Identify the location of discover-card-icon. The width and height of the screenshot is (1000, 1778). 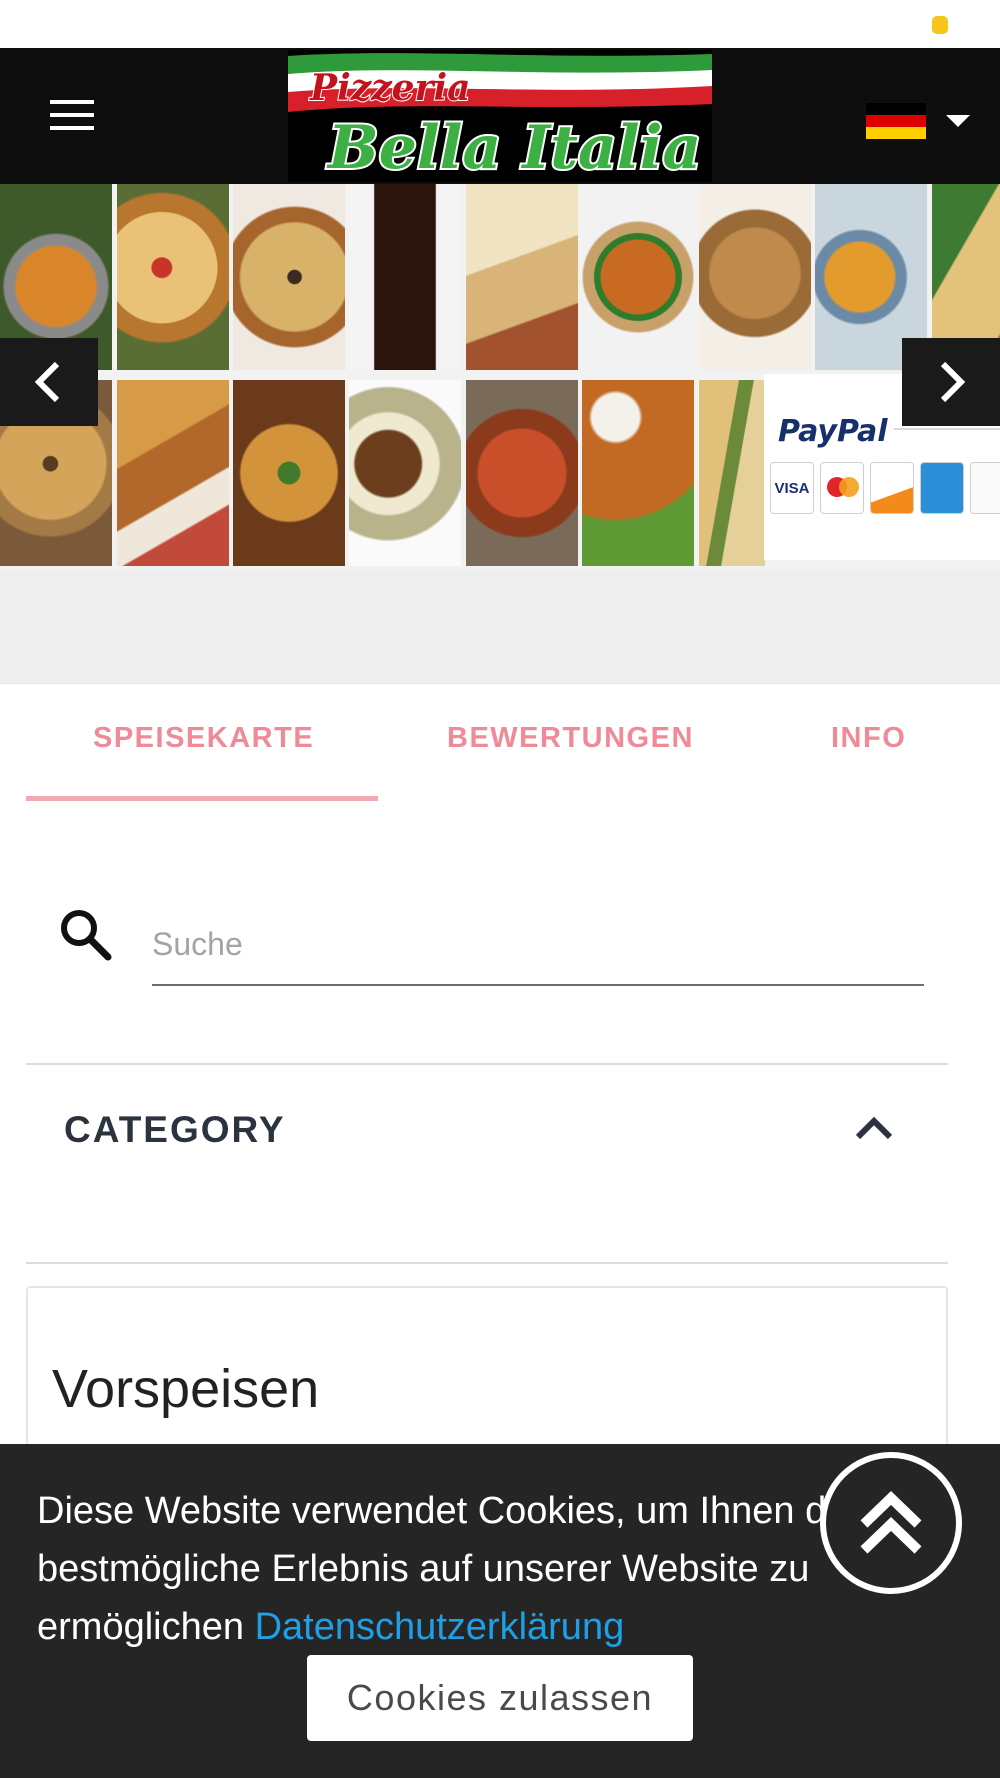
(892, 488).